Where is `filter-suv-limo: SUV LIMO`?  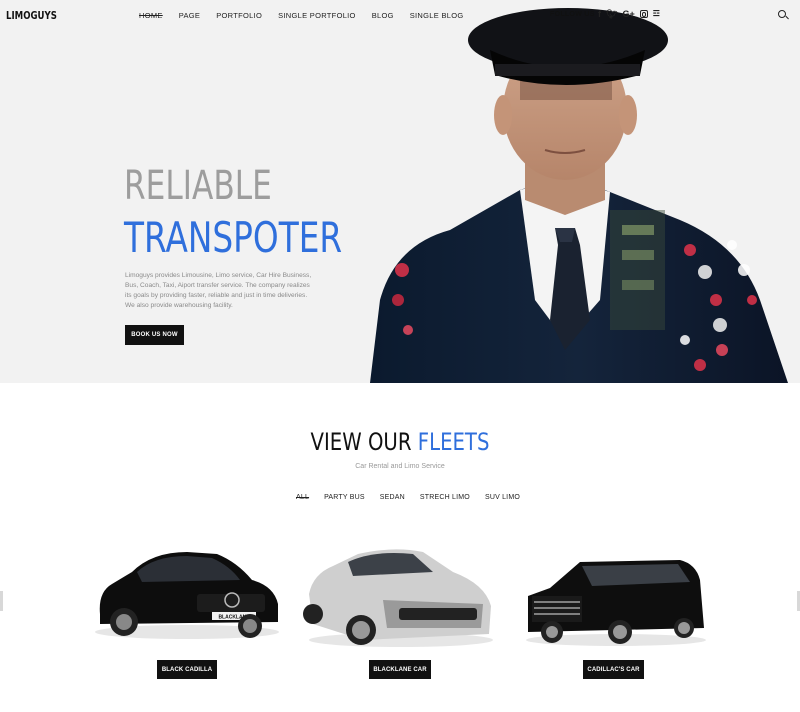 filter-suv-limo: SUV LIMO is located at coordinates (502, 497).